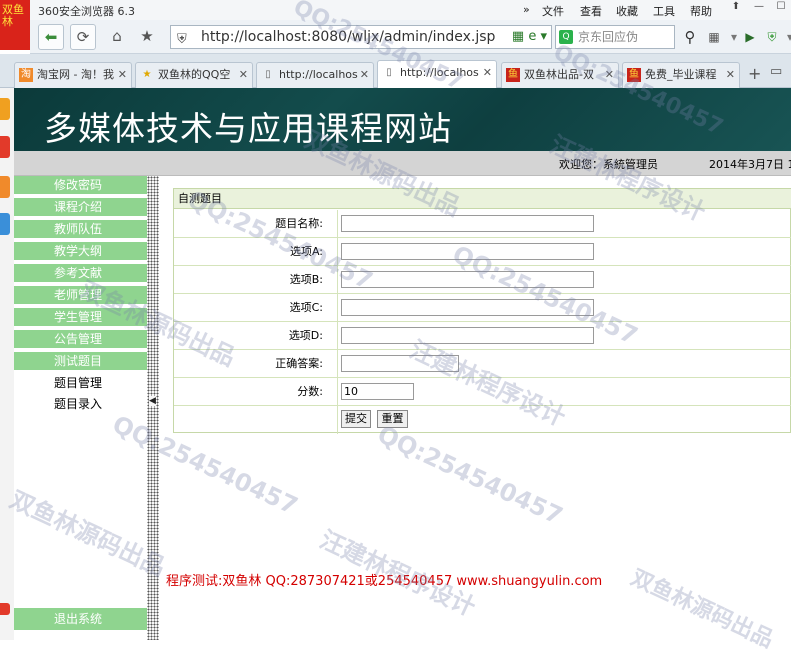 This screenshot has width=791, height=654. Describe the element at coordinates (750, 164) in the screenshot. I see `date-text: 2014年3月7日 16` at that location.